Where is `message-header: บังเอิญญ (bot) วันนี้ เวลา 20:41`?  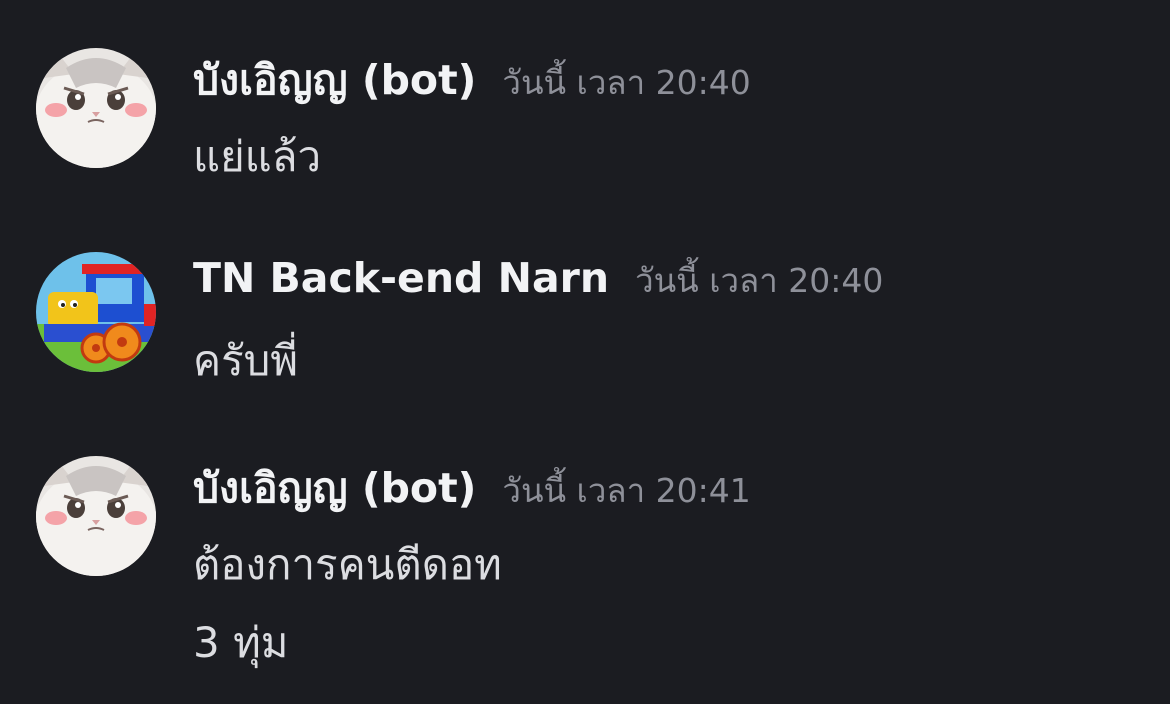
message-header: บังเอิญญ (bot) วันนี้ เวลา 20:41 is located at coordinates (472, 488).